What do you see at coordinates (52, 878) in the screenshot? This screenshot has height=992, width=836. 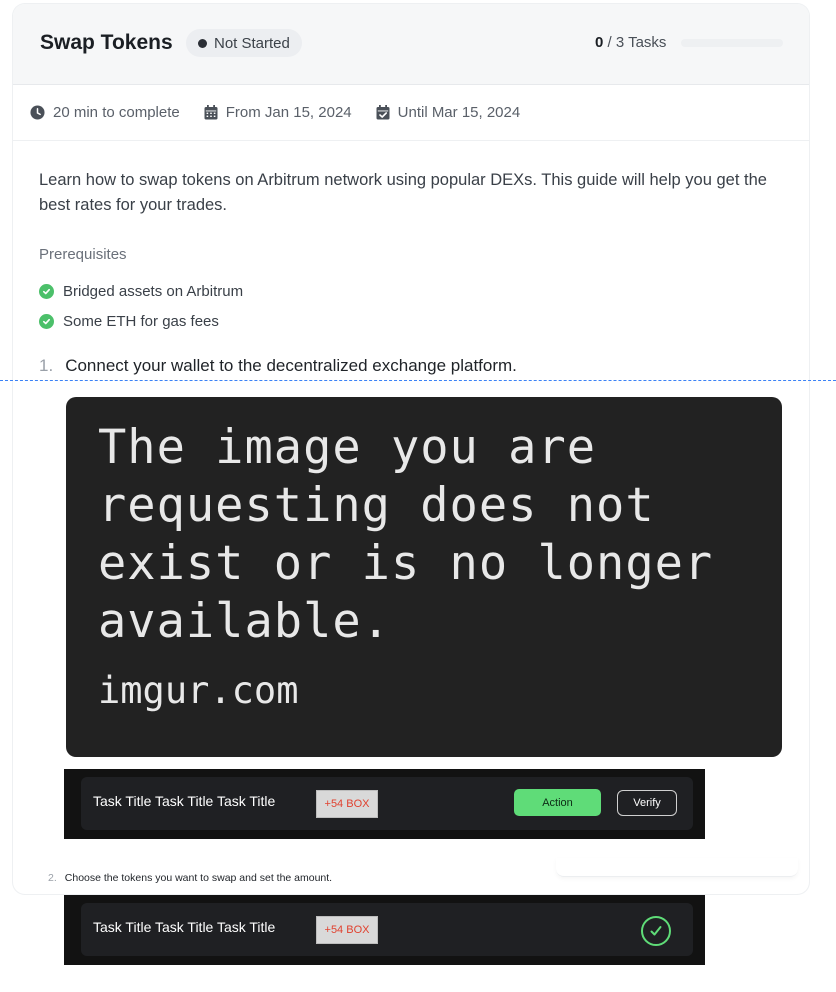 I see `step-number: 2.` at bounding box center [52, 878].